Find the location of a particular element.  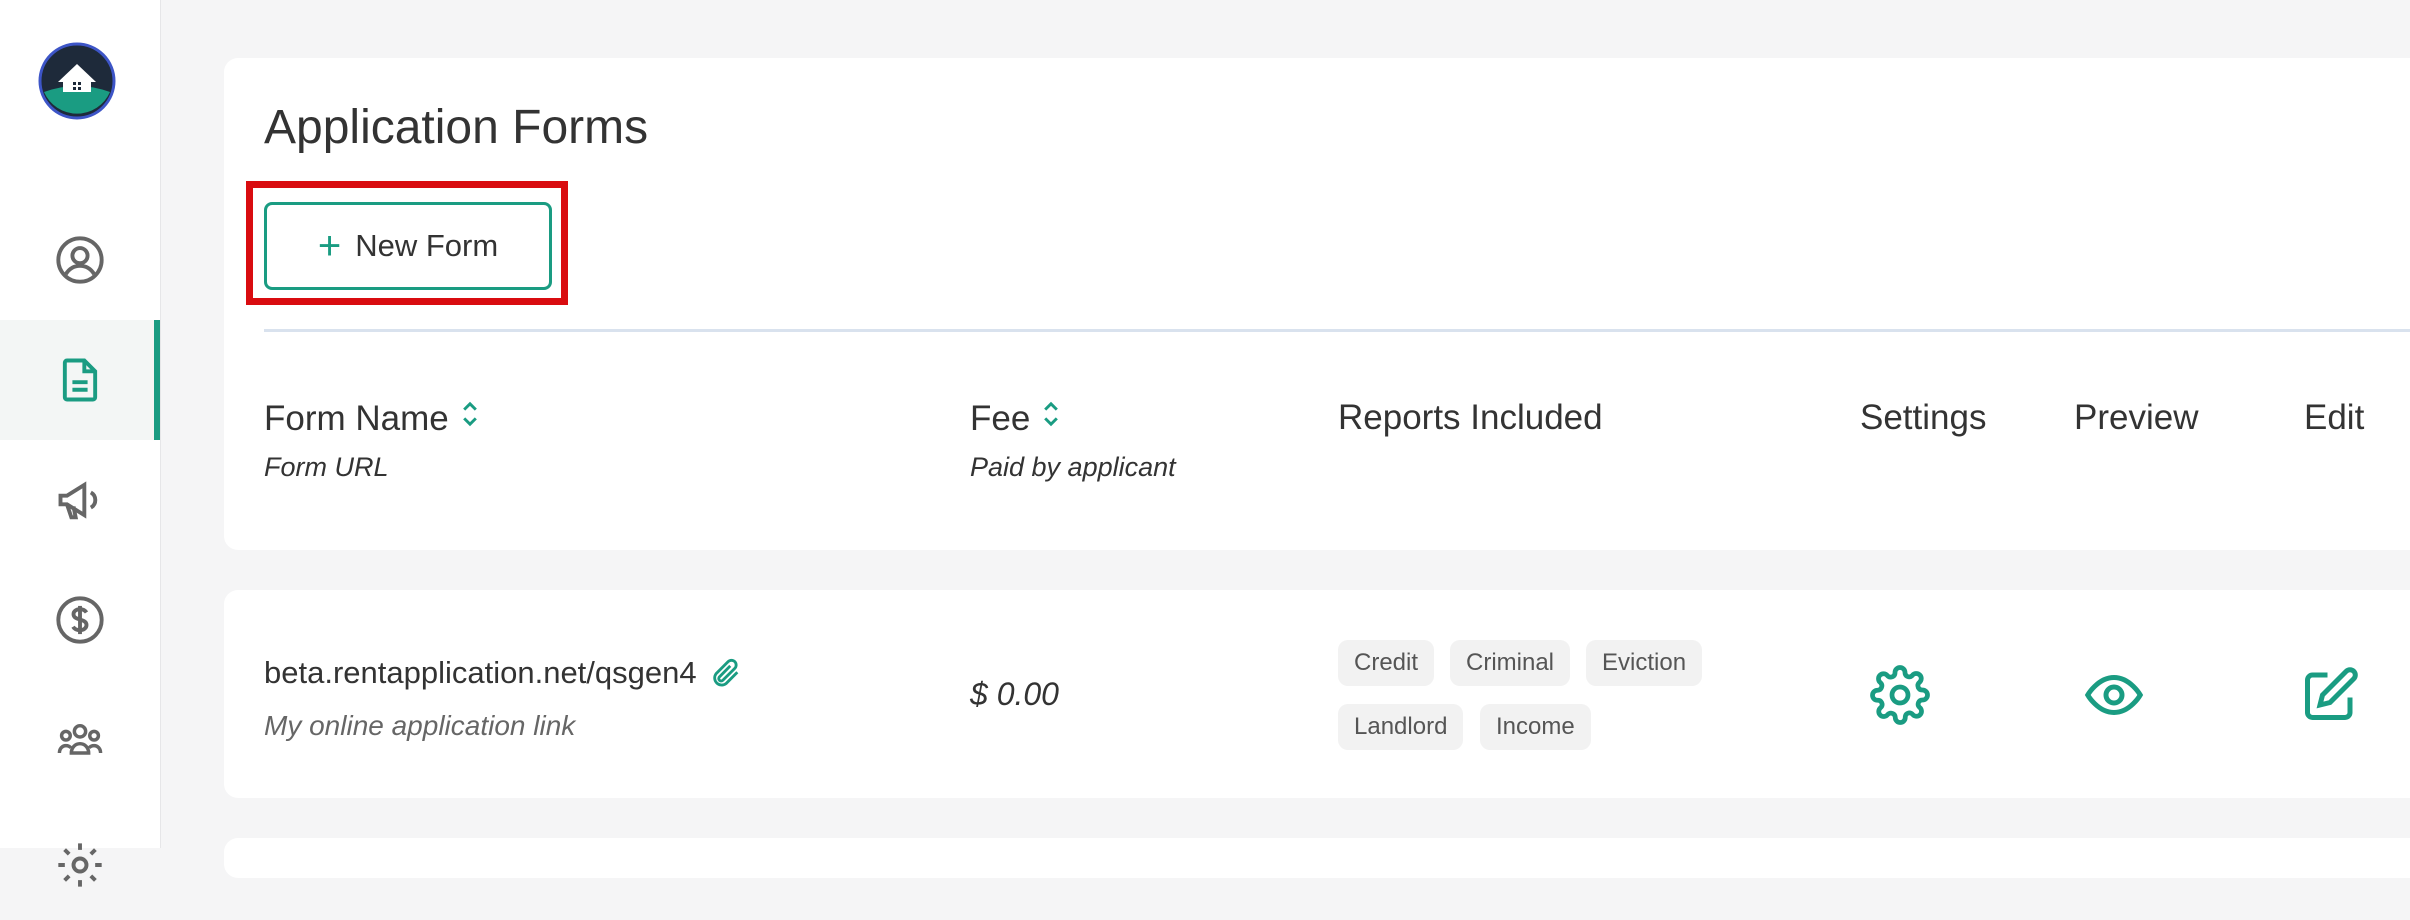

sidebar-item-forms is located at coordinates (80, 380).